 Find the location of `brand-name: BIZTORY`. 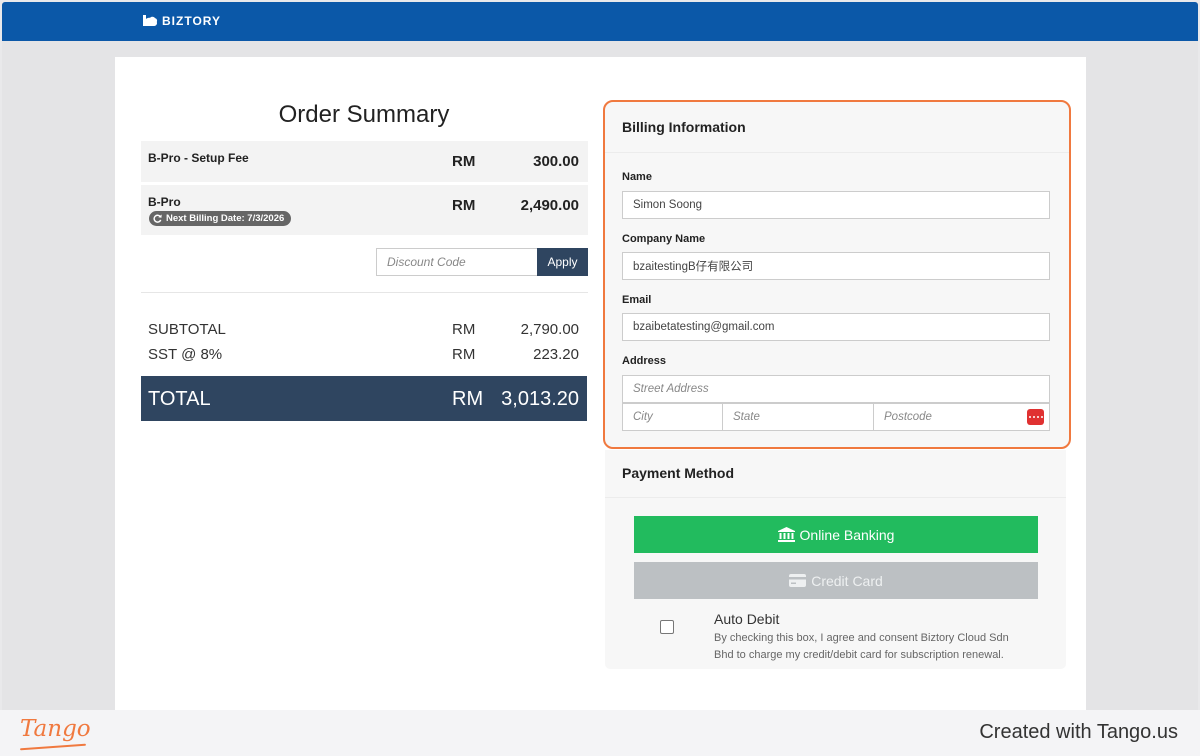

brand-name: BIZTORY is located at coordinates (192, 21).